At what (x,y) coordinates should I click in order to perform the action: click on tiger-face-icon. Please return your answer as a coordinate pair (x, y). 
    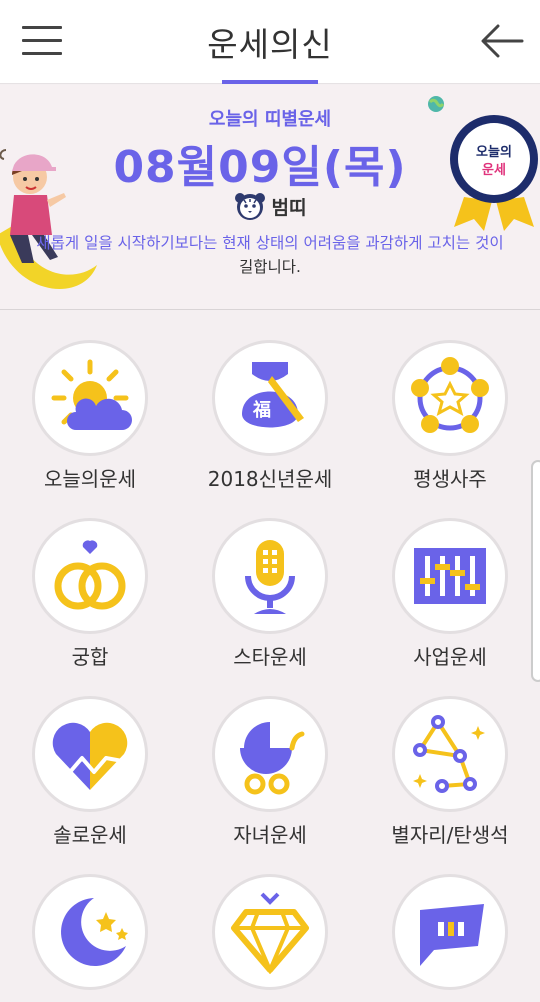
    Looking at the image, I should click on (249, 206).